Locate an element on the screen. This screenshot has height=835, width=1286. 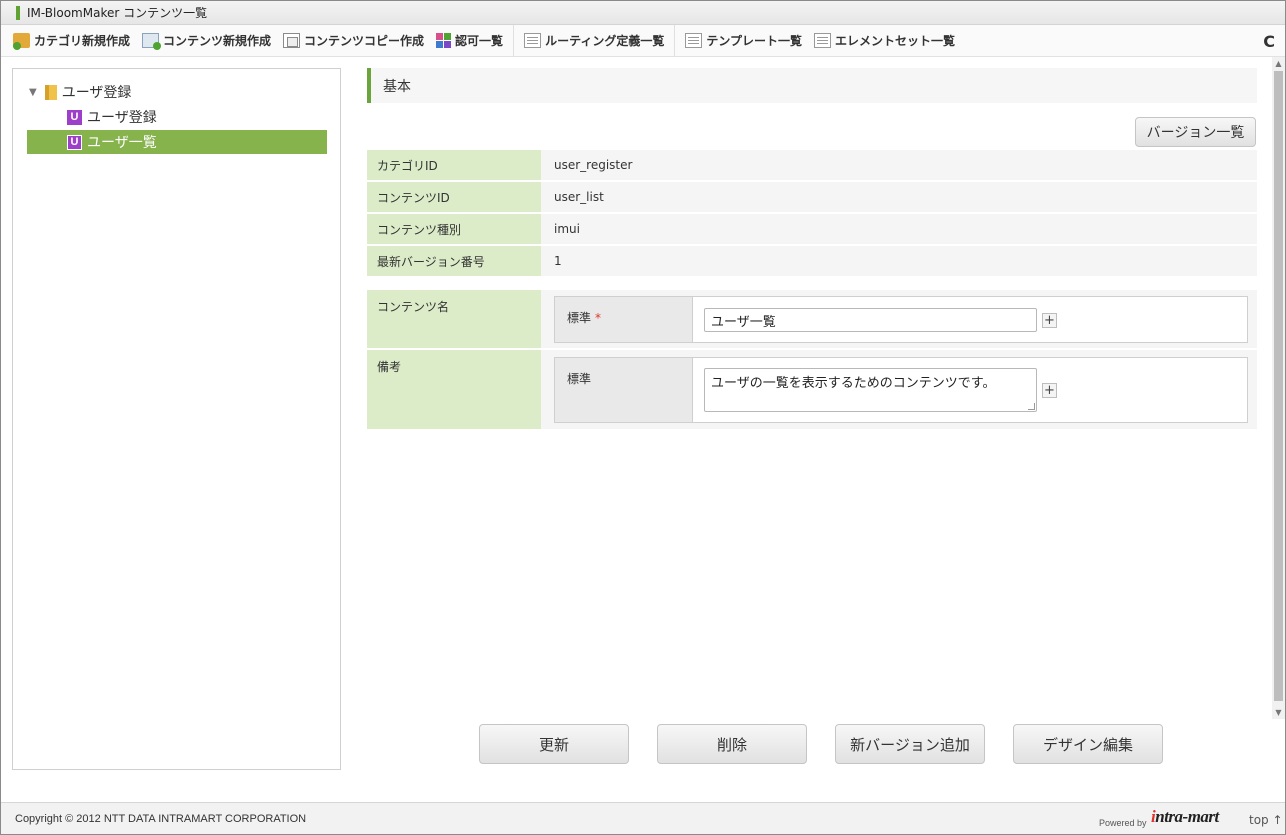
info-value: 1 is located at coordinates (558, 261).